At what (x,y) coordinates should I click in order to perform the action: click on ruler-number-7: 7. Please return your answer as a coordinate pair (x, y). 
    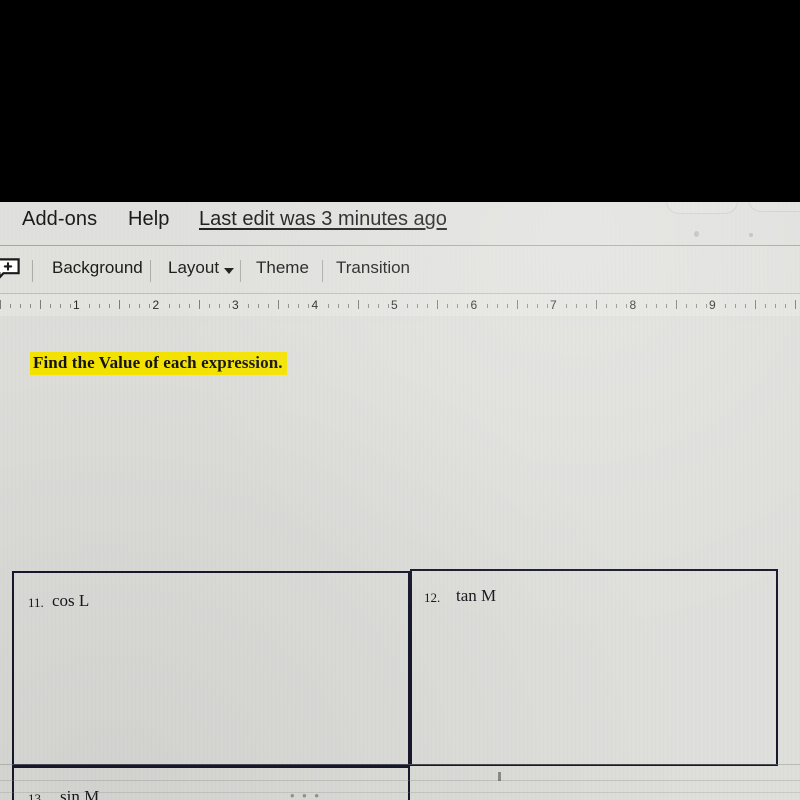
    Looking at the image, I should click on (553, 305).